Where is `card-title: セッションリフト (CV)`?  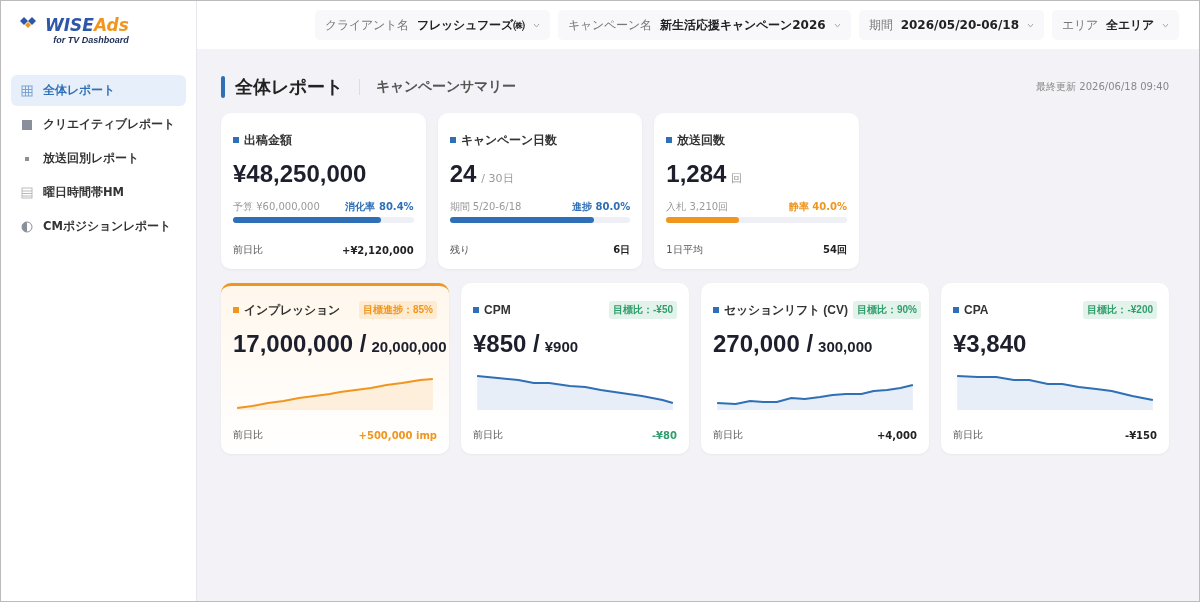 card-title: セッションリフト (CV) is located at coordinates (786, 310).